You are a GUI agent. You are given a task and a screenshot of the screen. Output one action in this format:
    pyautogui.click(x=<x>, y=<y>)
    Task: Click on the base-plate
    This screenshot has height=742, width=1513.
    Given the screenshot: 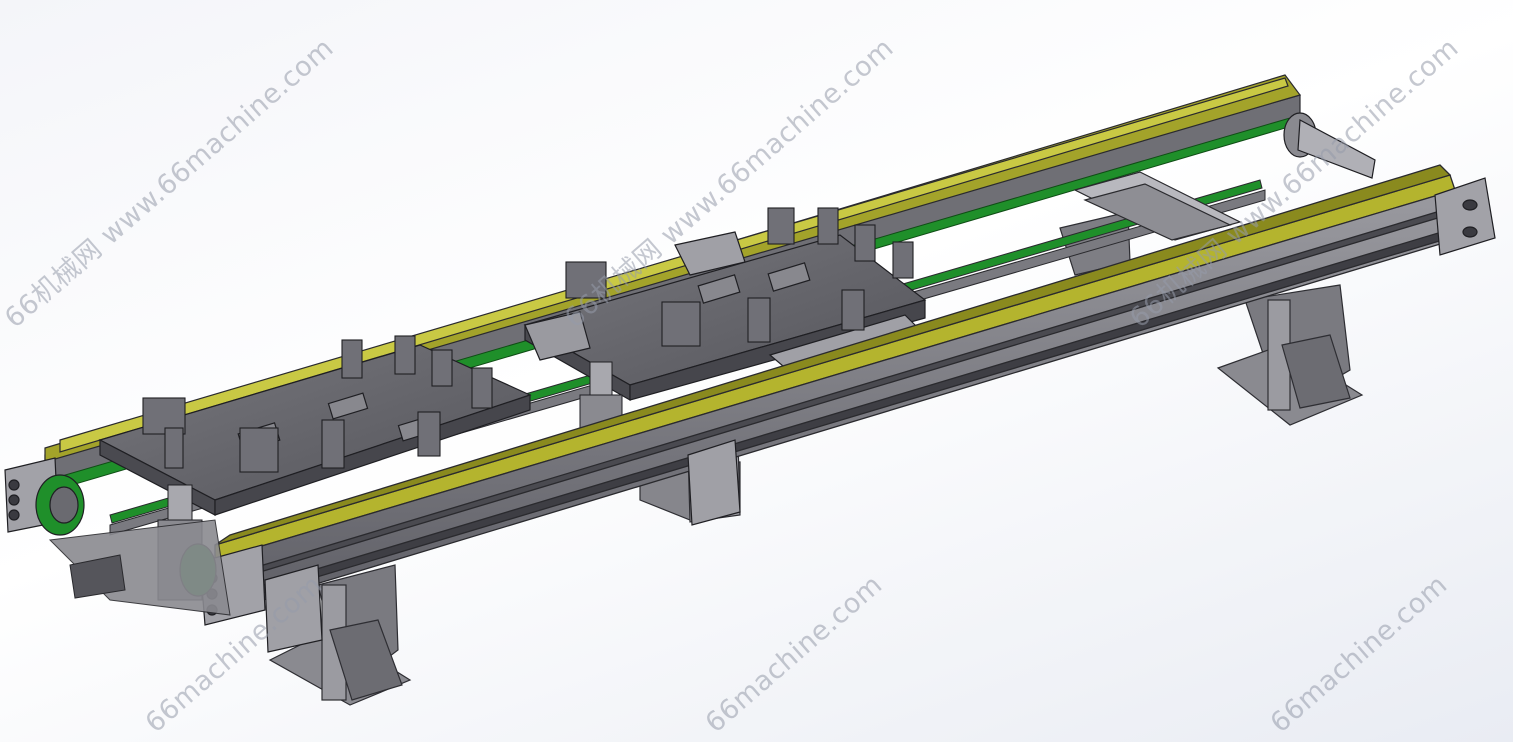 What is the action you would take?
    pyautogui.click(x=139, y=567)
    